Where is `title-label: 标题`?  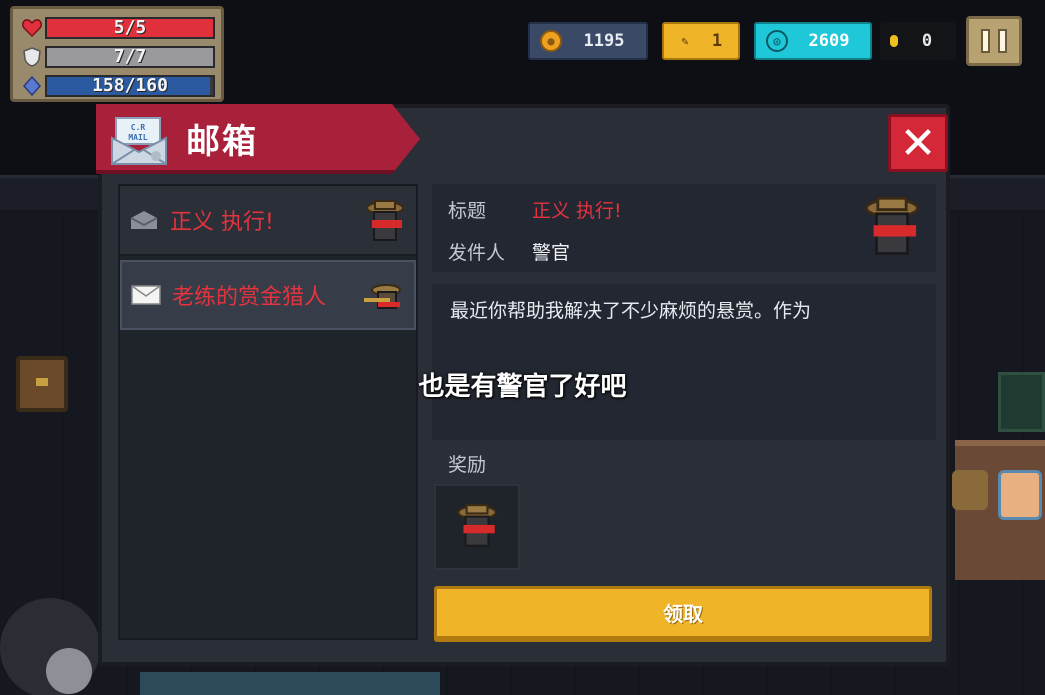
title-label: 标题 is located at coordinates (467, 211).